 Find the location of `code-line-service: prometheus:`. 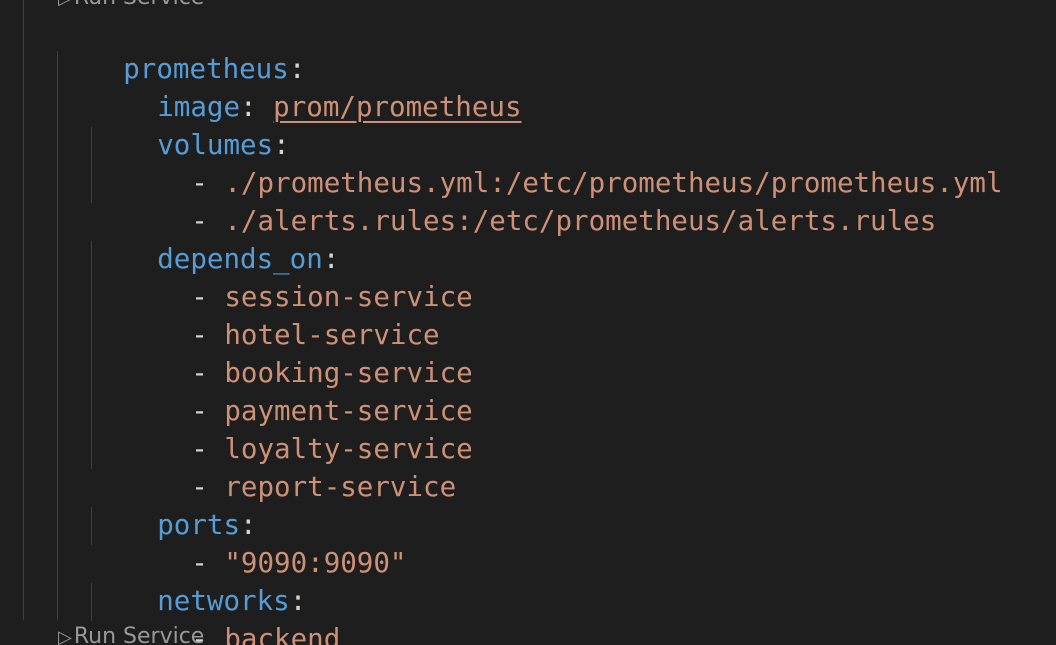

code-line-service: prometheus: is located at coordinates (181, 48).